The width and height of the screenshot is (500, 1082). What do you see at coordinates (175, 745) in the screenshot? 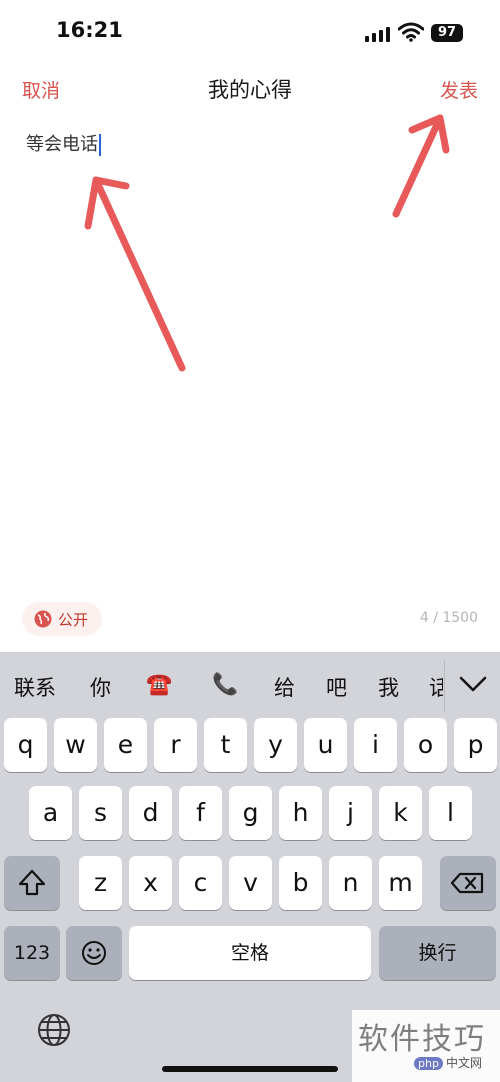
I see `key-r: r` at bounding box center [175, 745].